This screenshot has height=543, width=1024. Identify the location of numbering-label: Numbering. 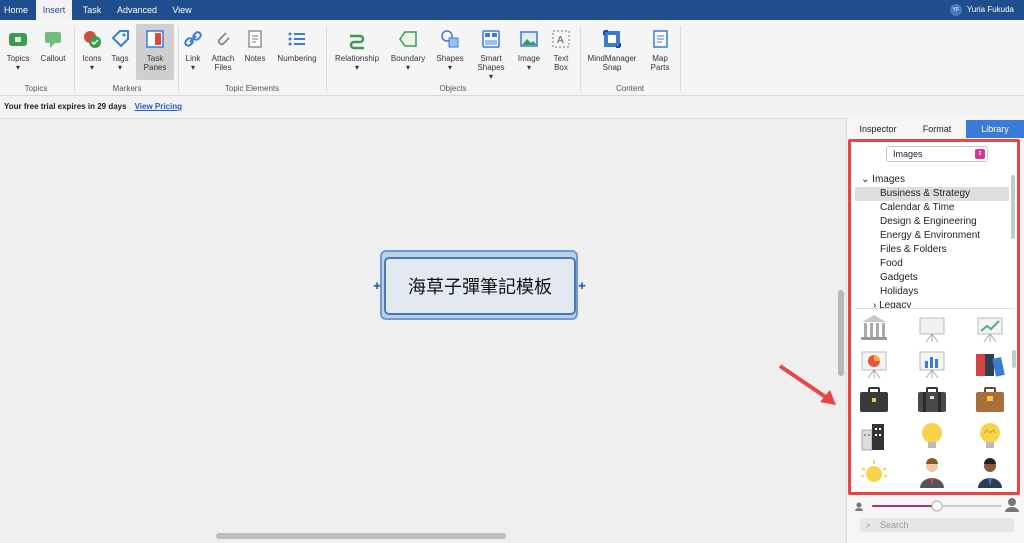
(297, 58).